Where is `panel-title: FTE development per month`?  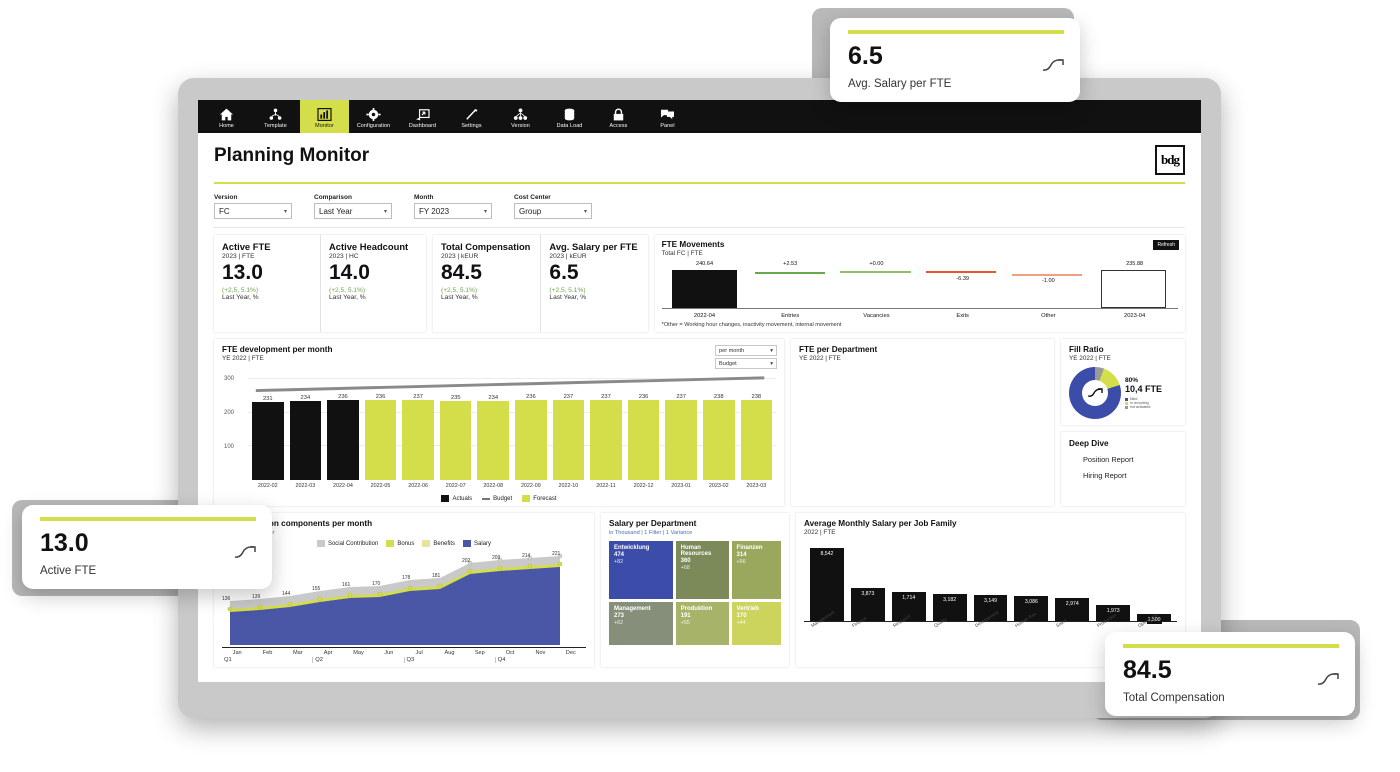
panel-title: FTE development per month is located at coordinates (277, 349).